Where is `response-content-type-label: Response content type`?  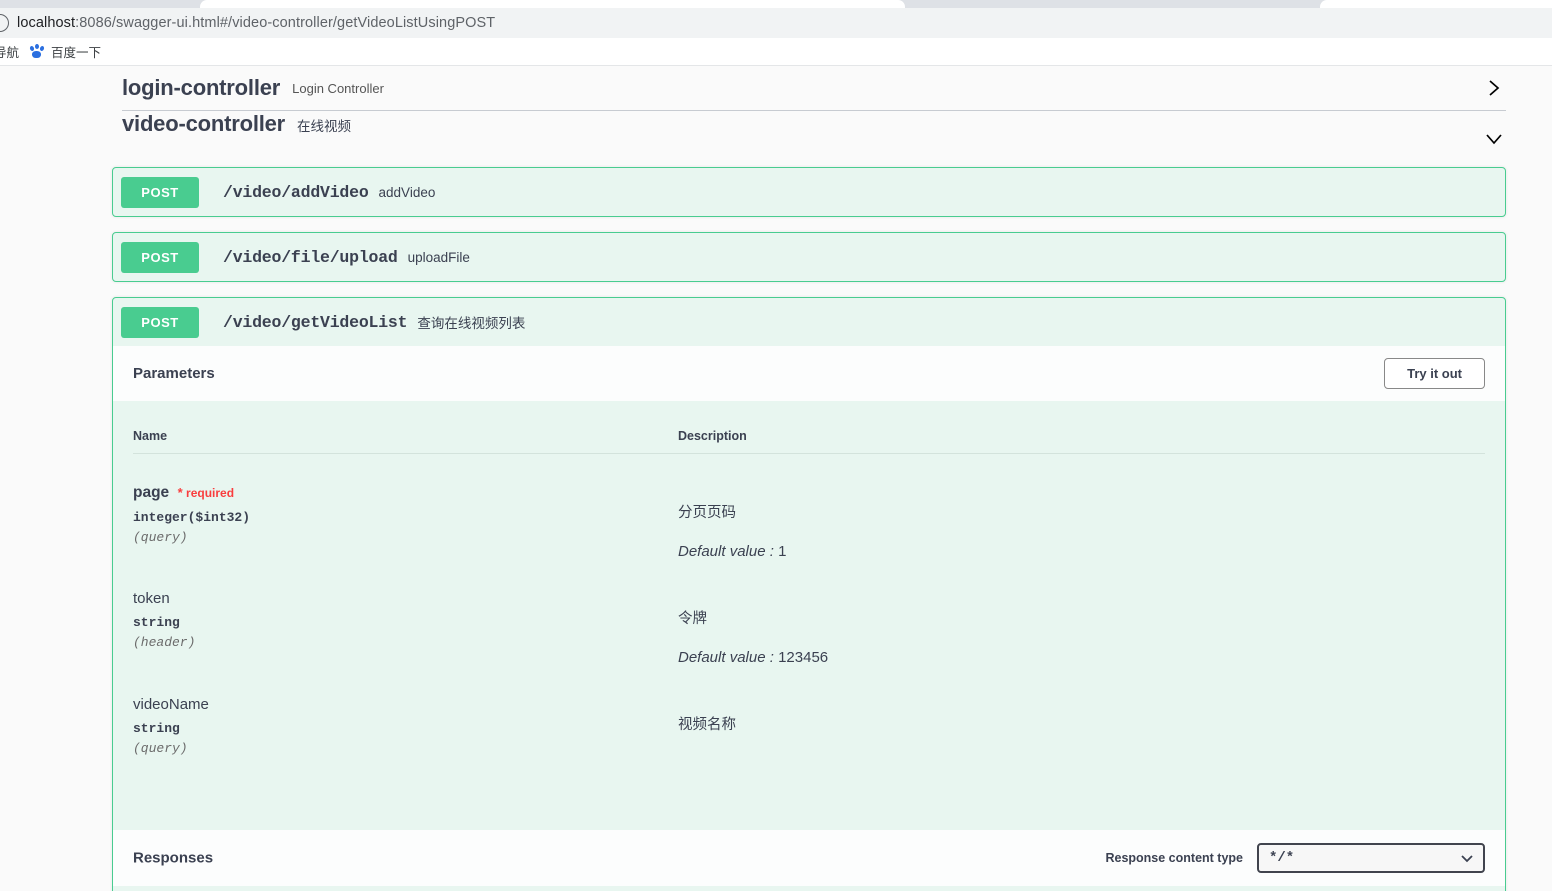
response-content-type-label: Response content type is located at coordinates (1174, 858).